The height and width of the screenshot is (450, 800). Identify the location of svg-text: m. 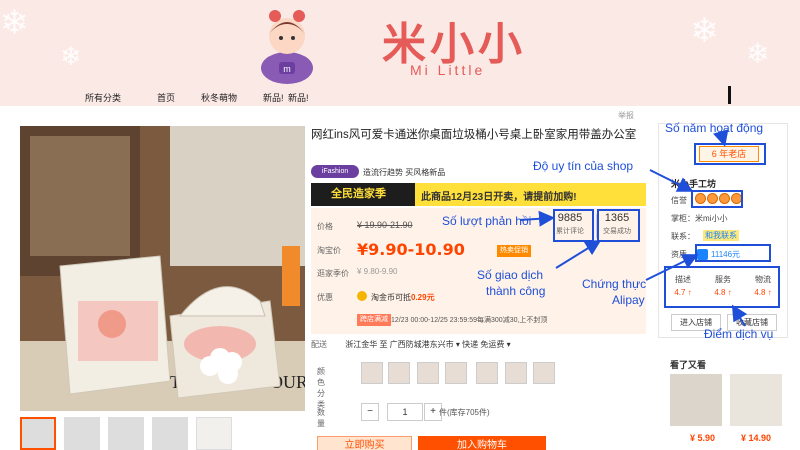
(287, 69).